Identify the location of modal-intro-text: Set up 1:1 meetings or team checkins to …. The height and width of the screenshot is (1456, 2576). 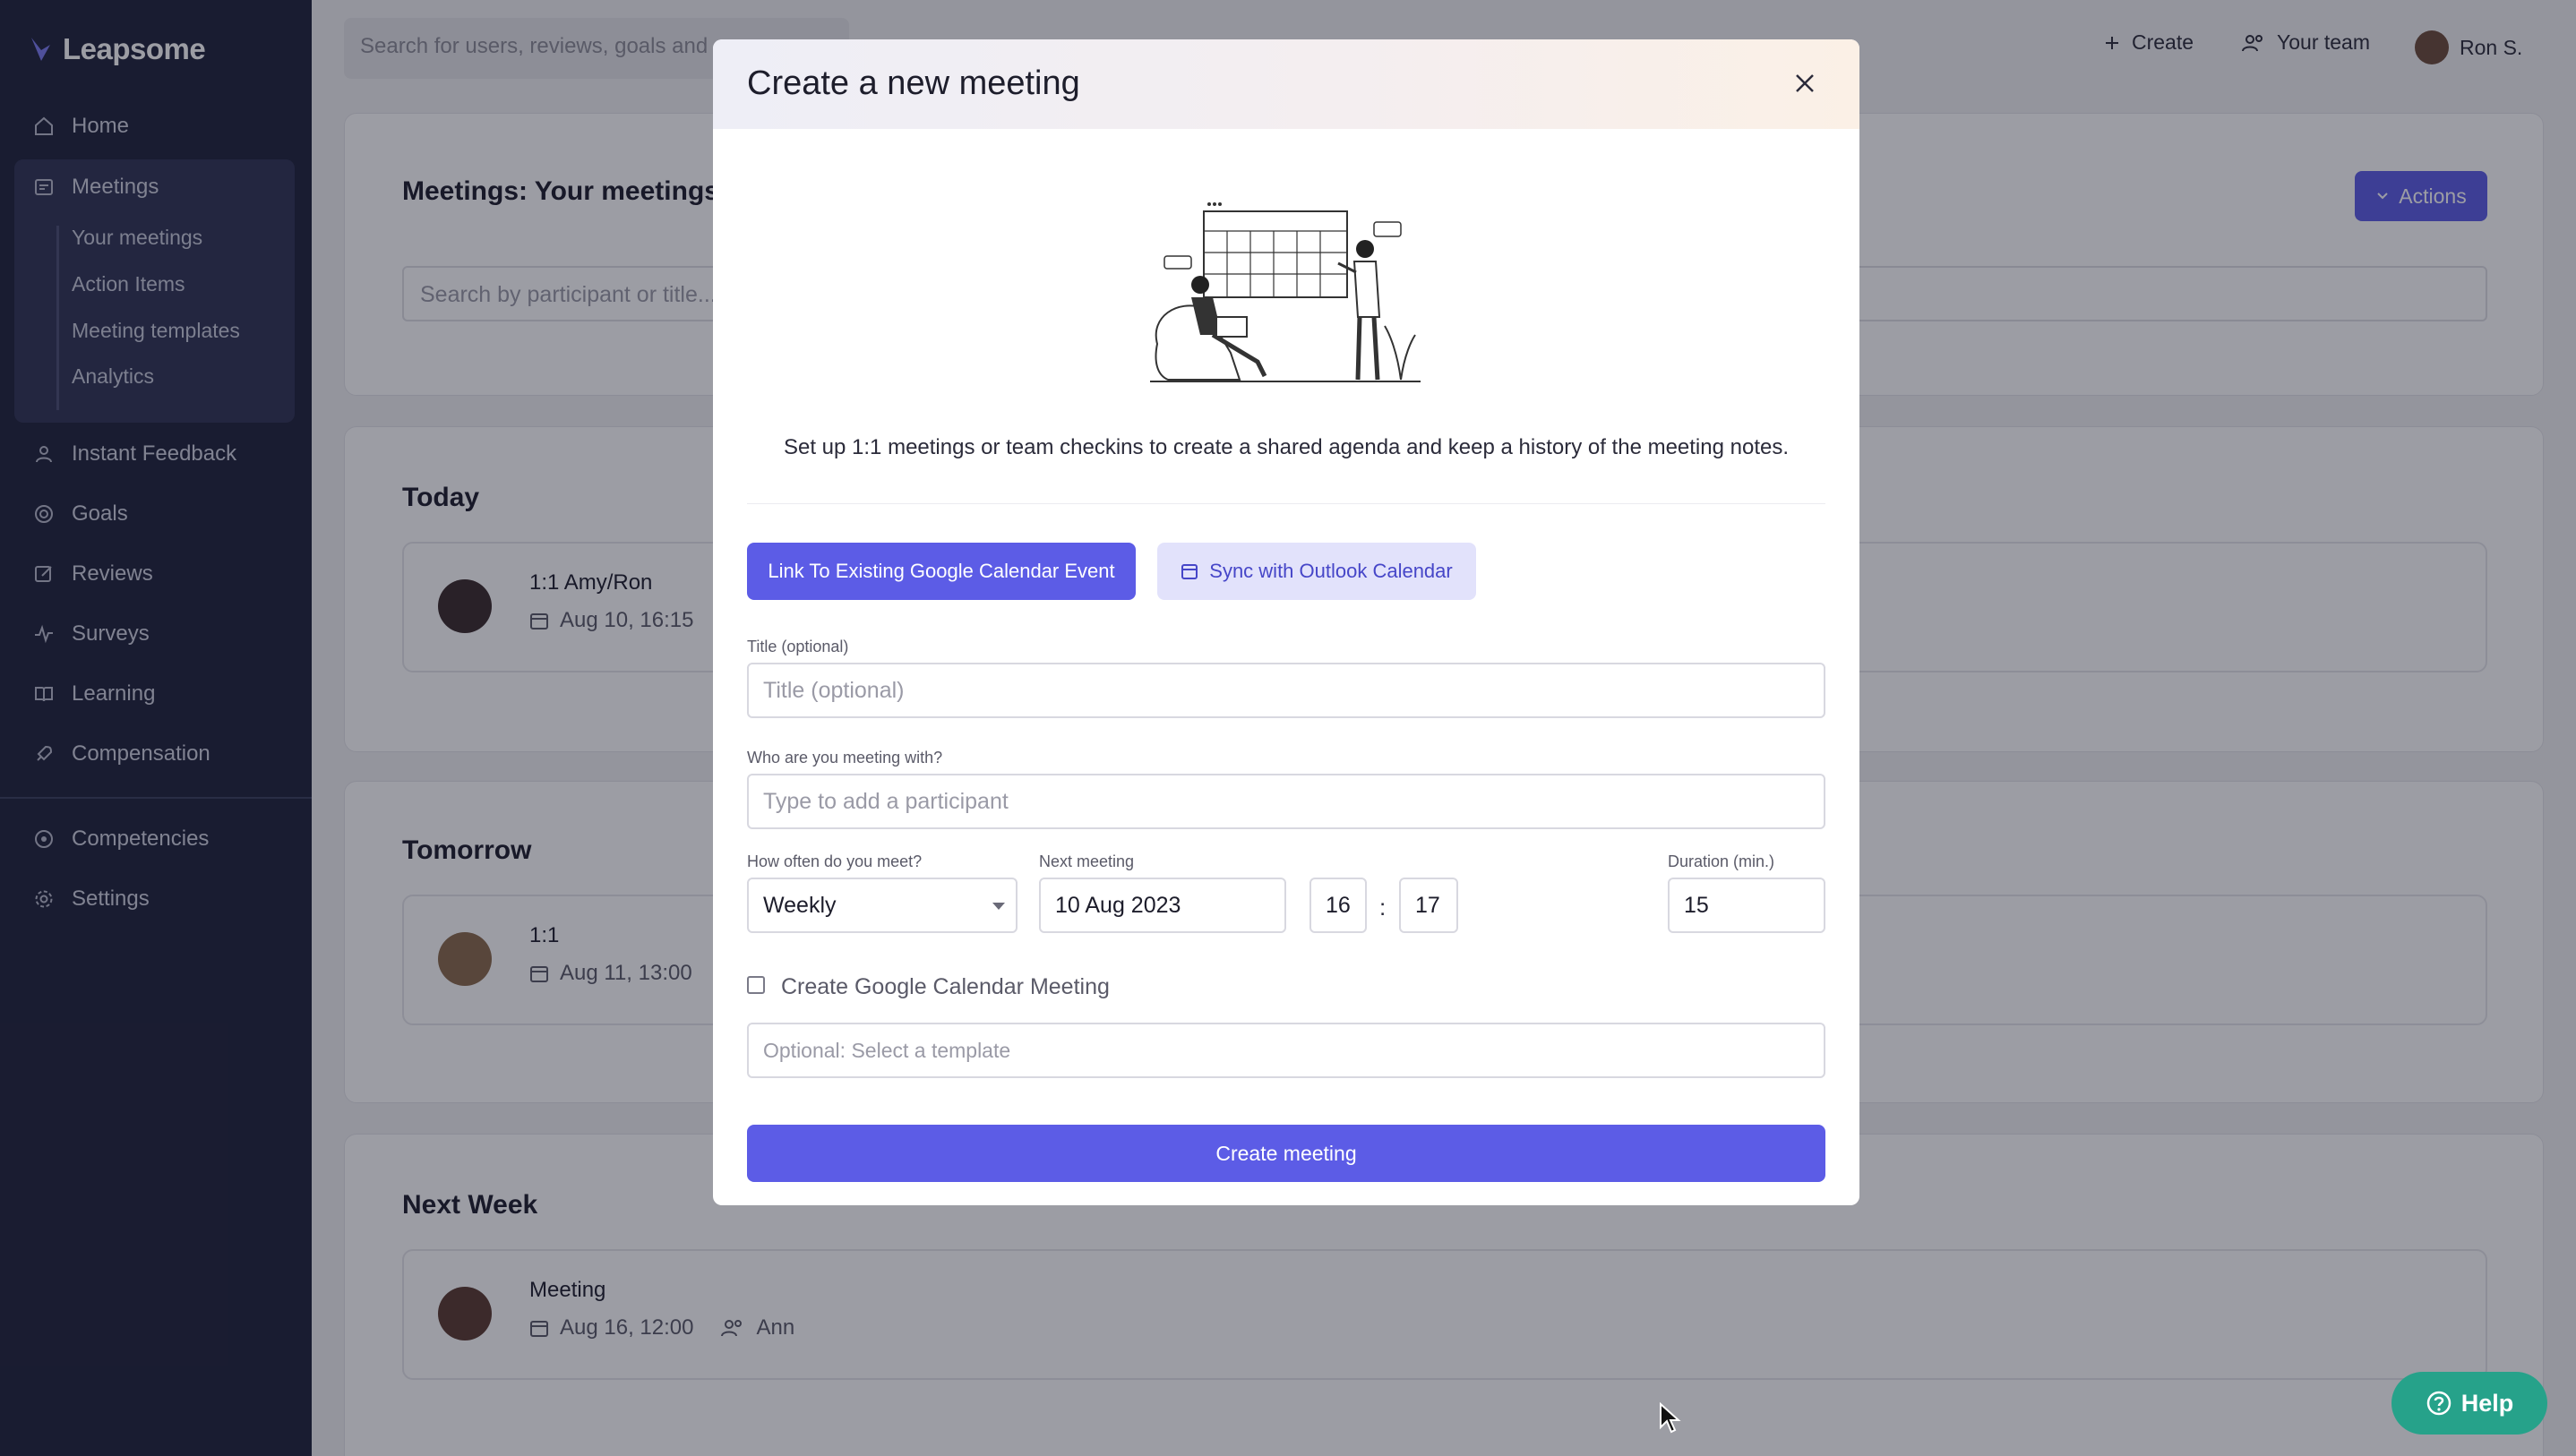
(1286, 447).